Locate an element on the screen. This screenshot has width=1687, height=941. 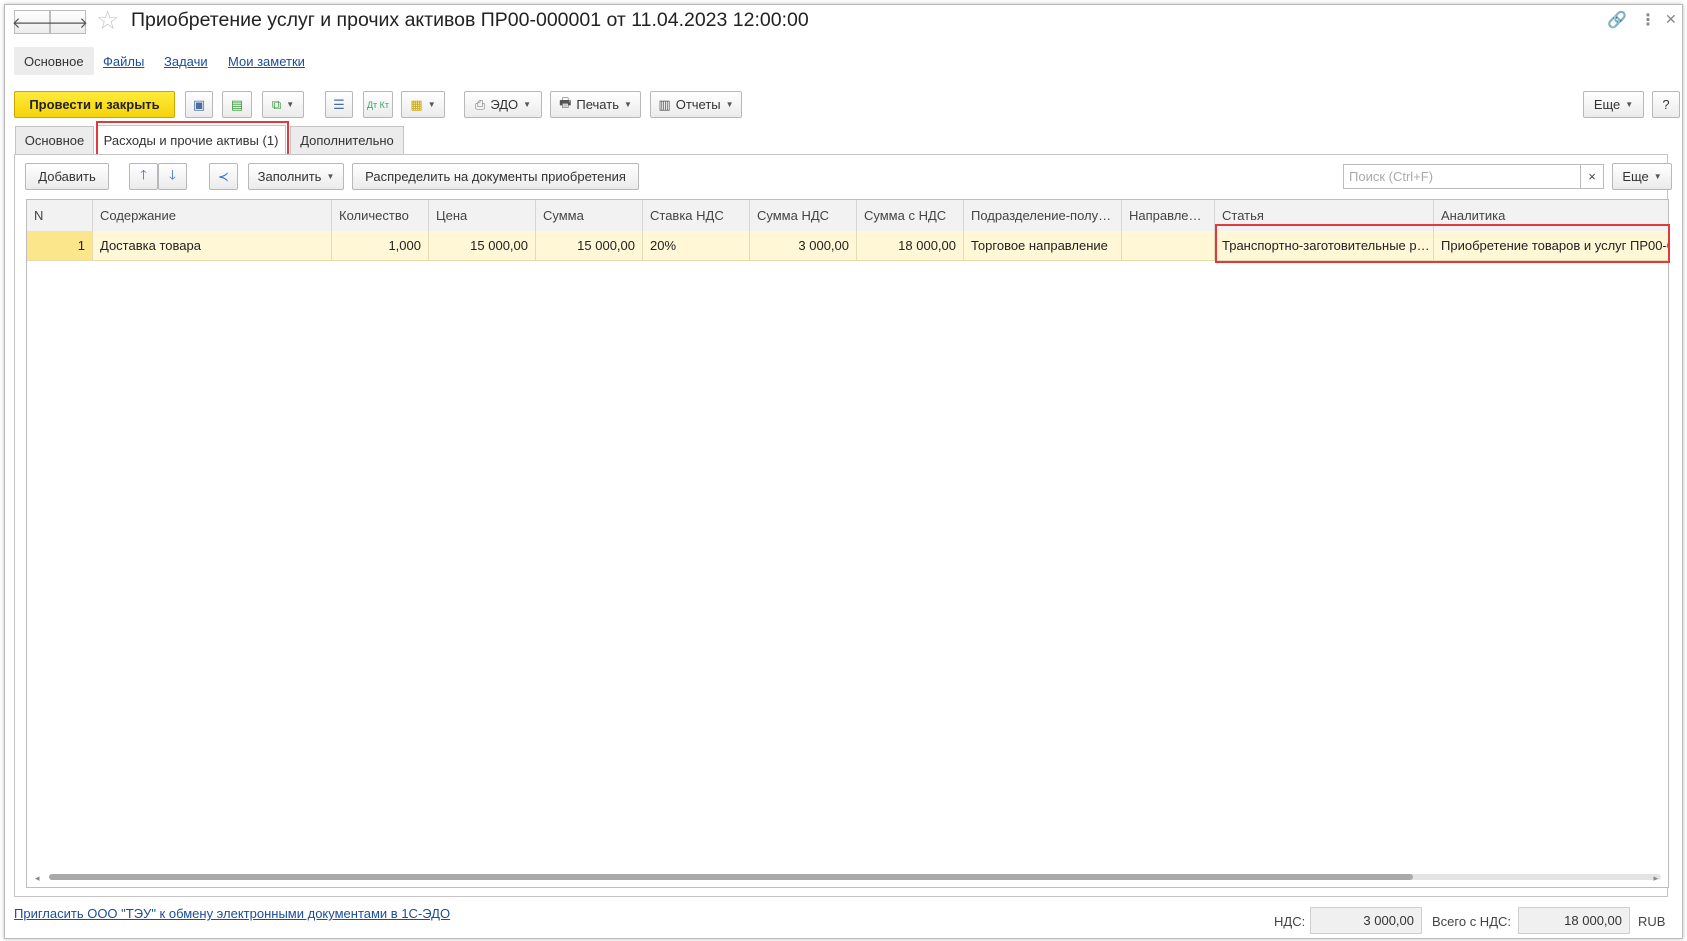
journal-button: ☰ is located at coordinates (339, 104).